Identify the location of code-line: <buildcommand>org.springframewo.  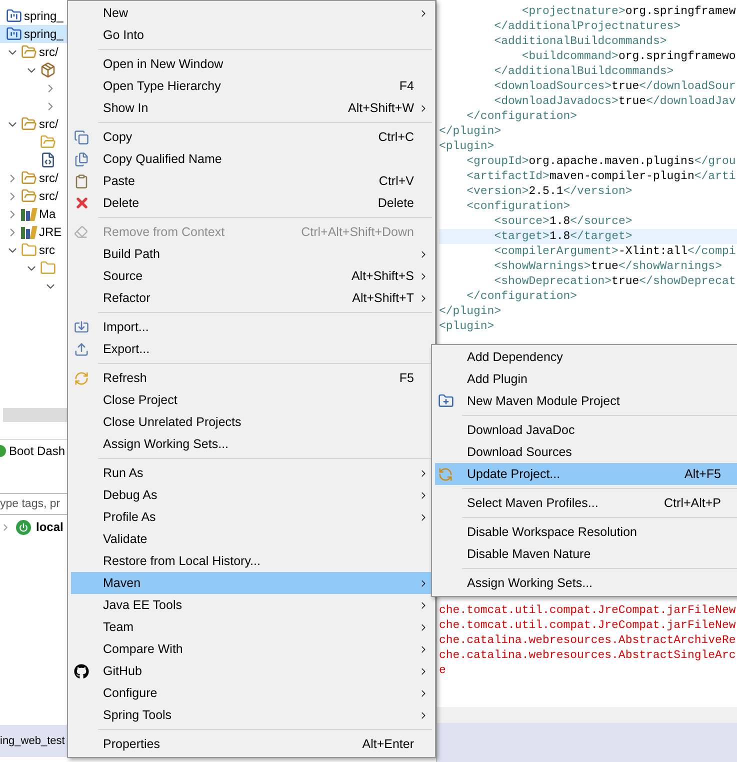
(628, 56).